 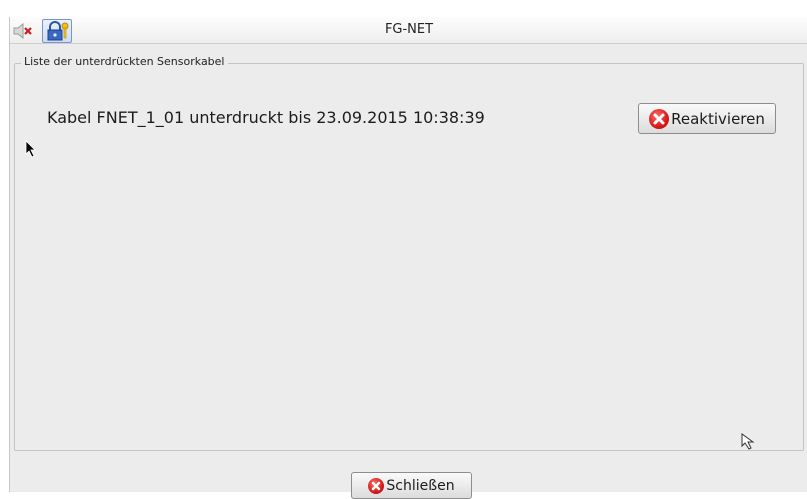 I want to click on mouse-cursor-outline-icon, so click(x=748, y=441).